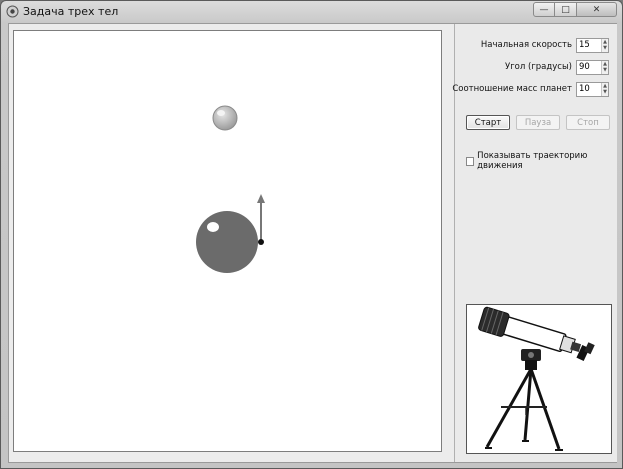 This screenshot has height=469, width=623. I want to click on mass-ratio-label: Соотношение масс планет, so click(512, 89).